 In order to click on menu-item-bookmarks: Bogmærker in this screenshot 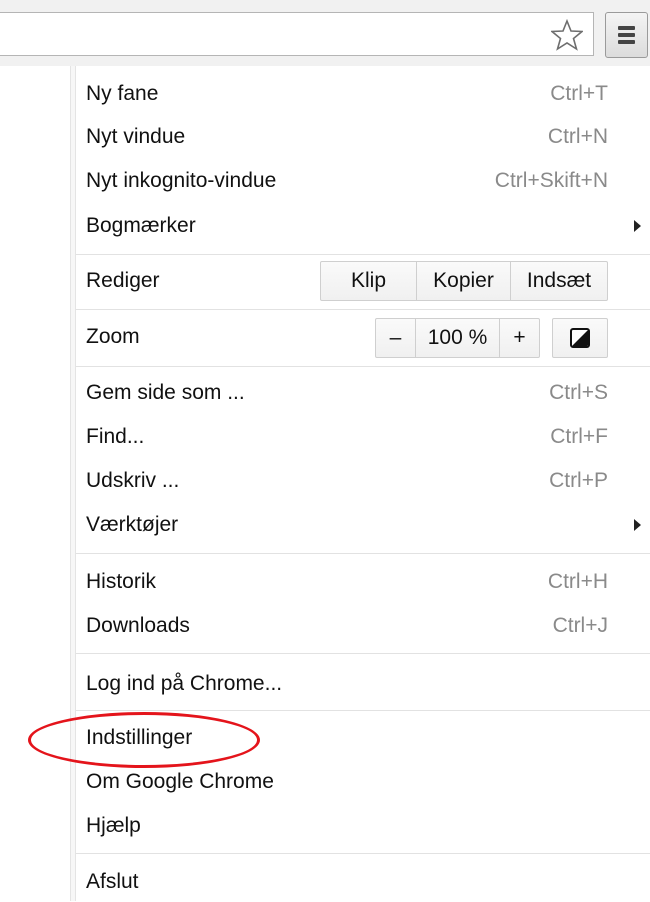, I will do `click(351, 226)`.